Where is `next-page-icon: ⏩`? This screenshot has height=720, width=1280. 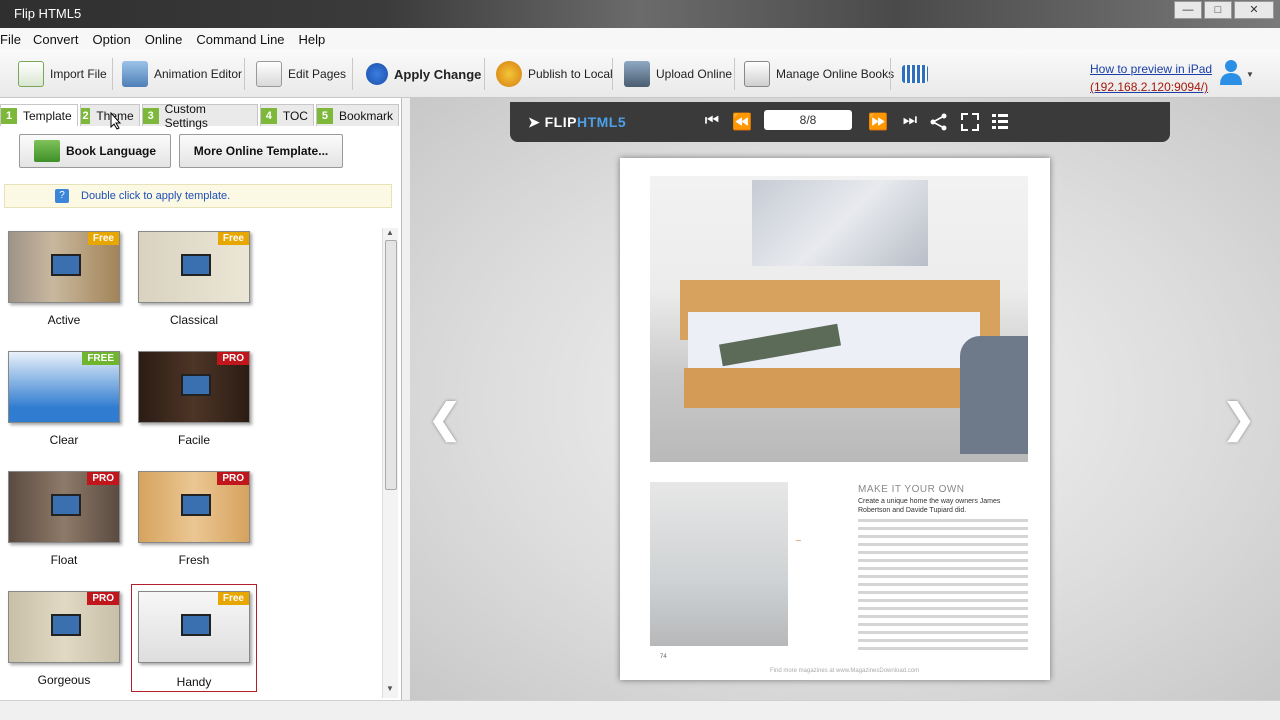
next-page-icon: ⏩ is located at coordinates (878, 122).